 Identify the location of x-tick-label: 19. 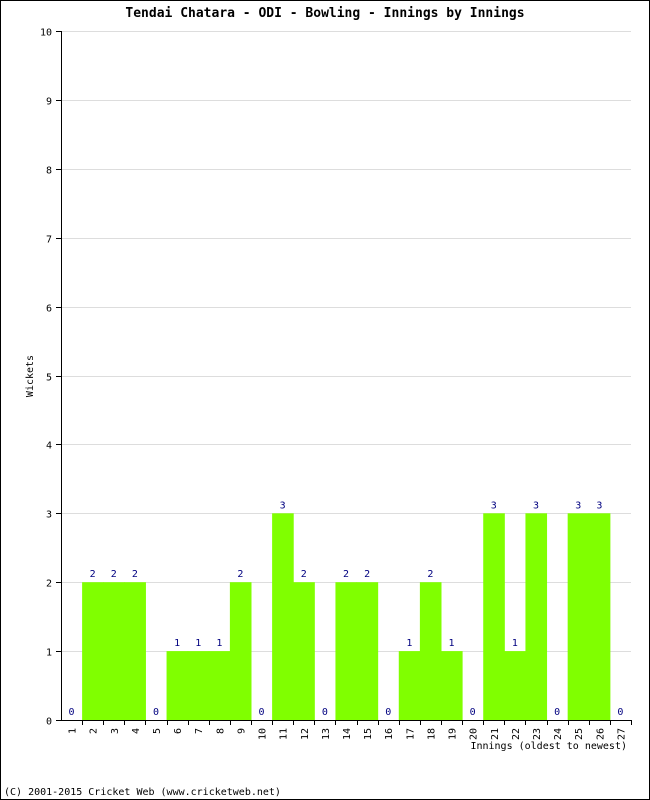
(453, 734).